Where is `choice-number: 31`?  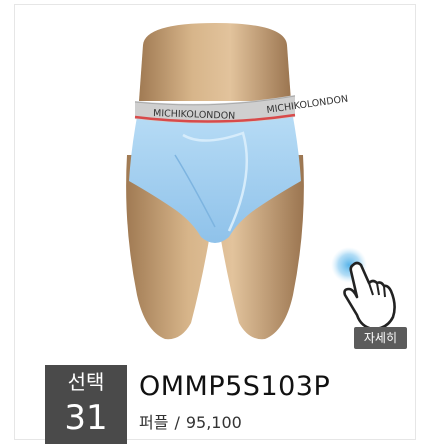 choice-number: 31 is located at coordinates (86, 418).